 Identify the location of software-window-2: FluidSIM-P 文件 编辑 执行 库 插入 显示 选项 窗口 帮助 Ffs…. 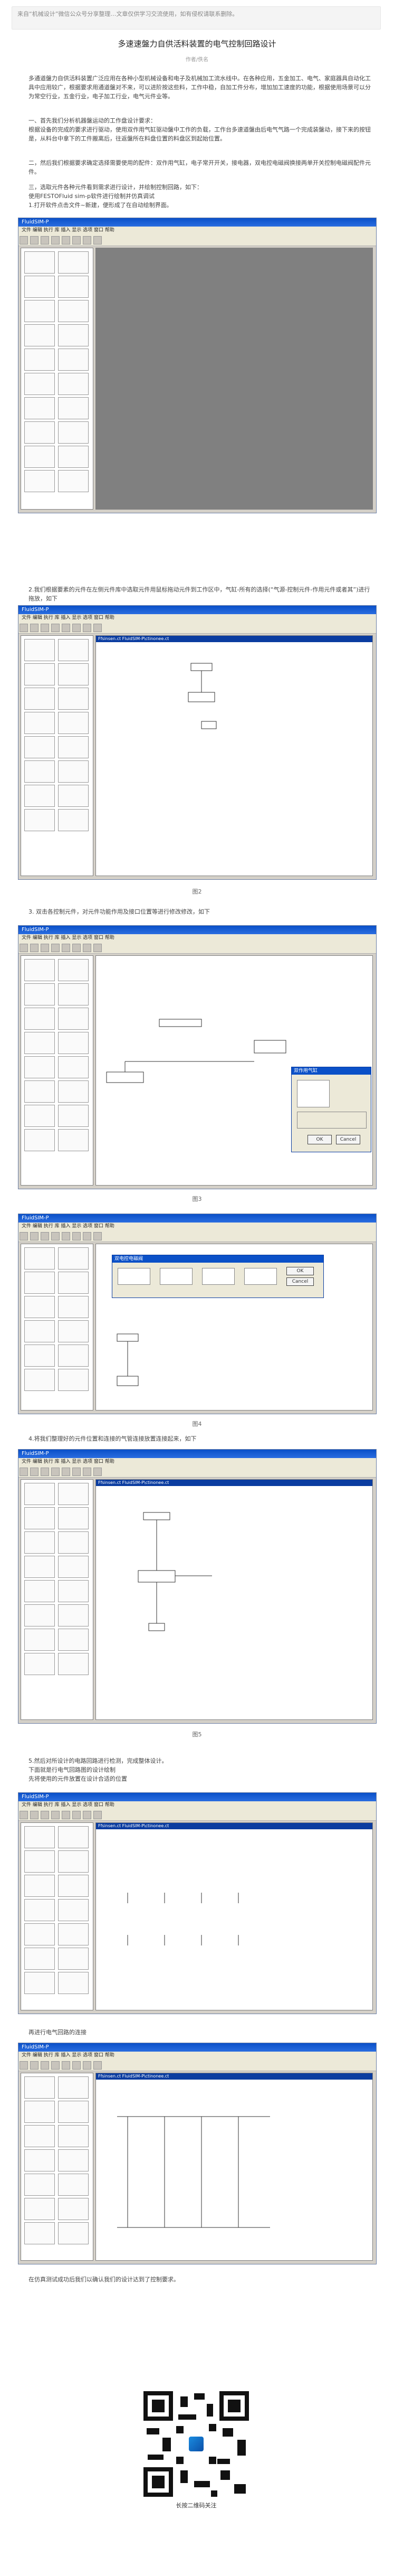
(197, 742).